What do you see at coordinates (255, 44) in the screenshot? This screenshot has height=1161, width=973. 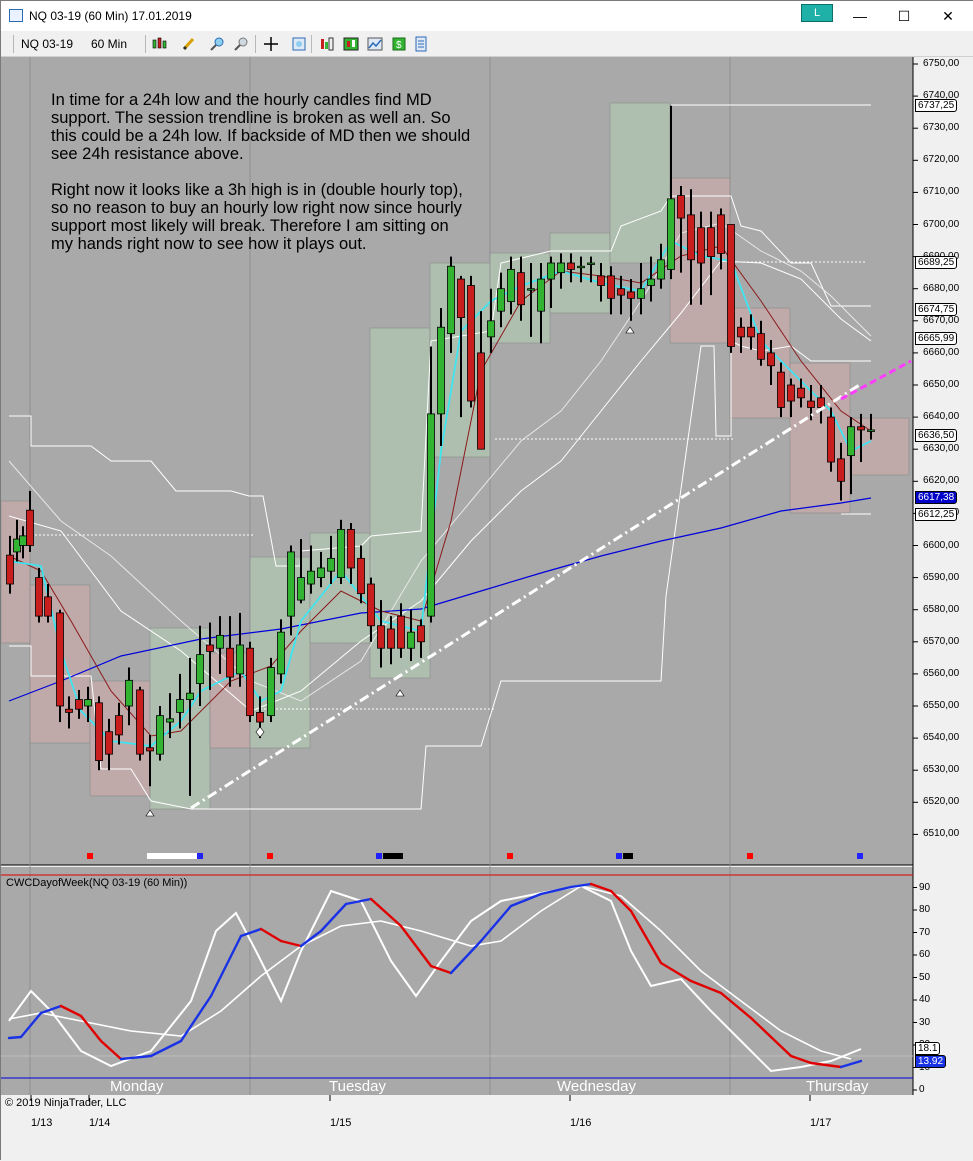 I see `toolbar-separator` at bounding box center [255, 44].